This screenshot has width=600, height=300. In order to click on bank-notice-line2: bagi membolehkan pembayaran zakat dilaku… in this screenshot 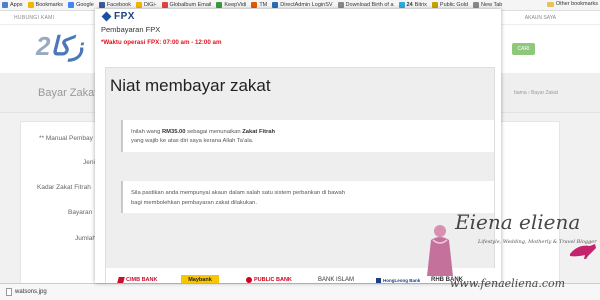, I will do `click(194, 203)`.